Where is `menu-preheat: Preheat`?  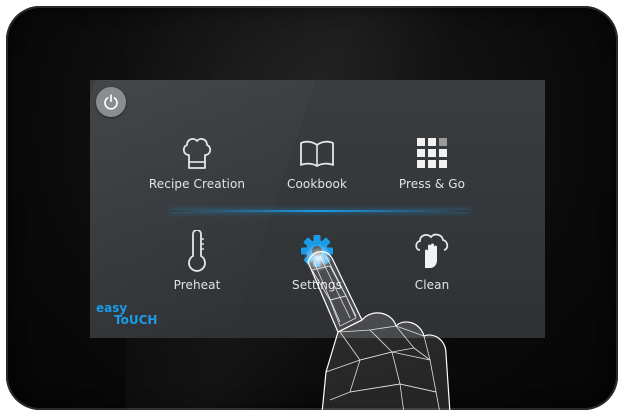
menu-preheat: Preheat is located at coordinates (197, 270).